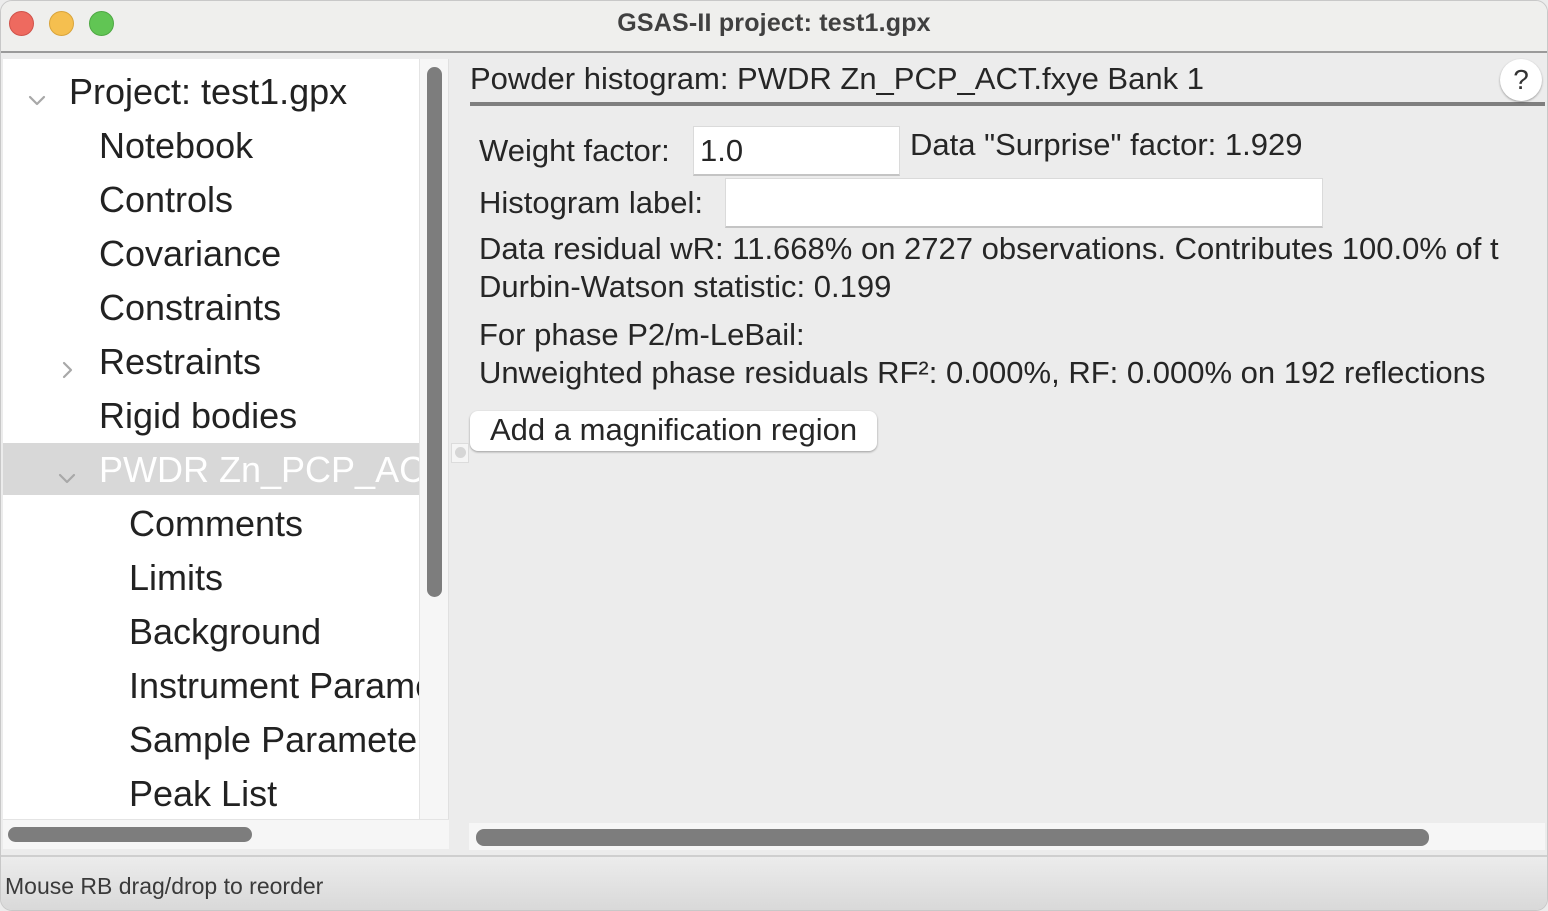 Image resolution: width=1548 pixels, height=911 pixels. Describe the element at coordinates (274, 739) in the screenshot. I see `tree-item-label: Sample Parameters` at that location.